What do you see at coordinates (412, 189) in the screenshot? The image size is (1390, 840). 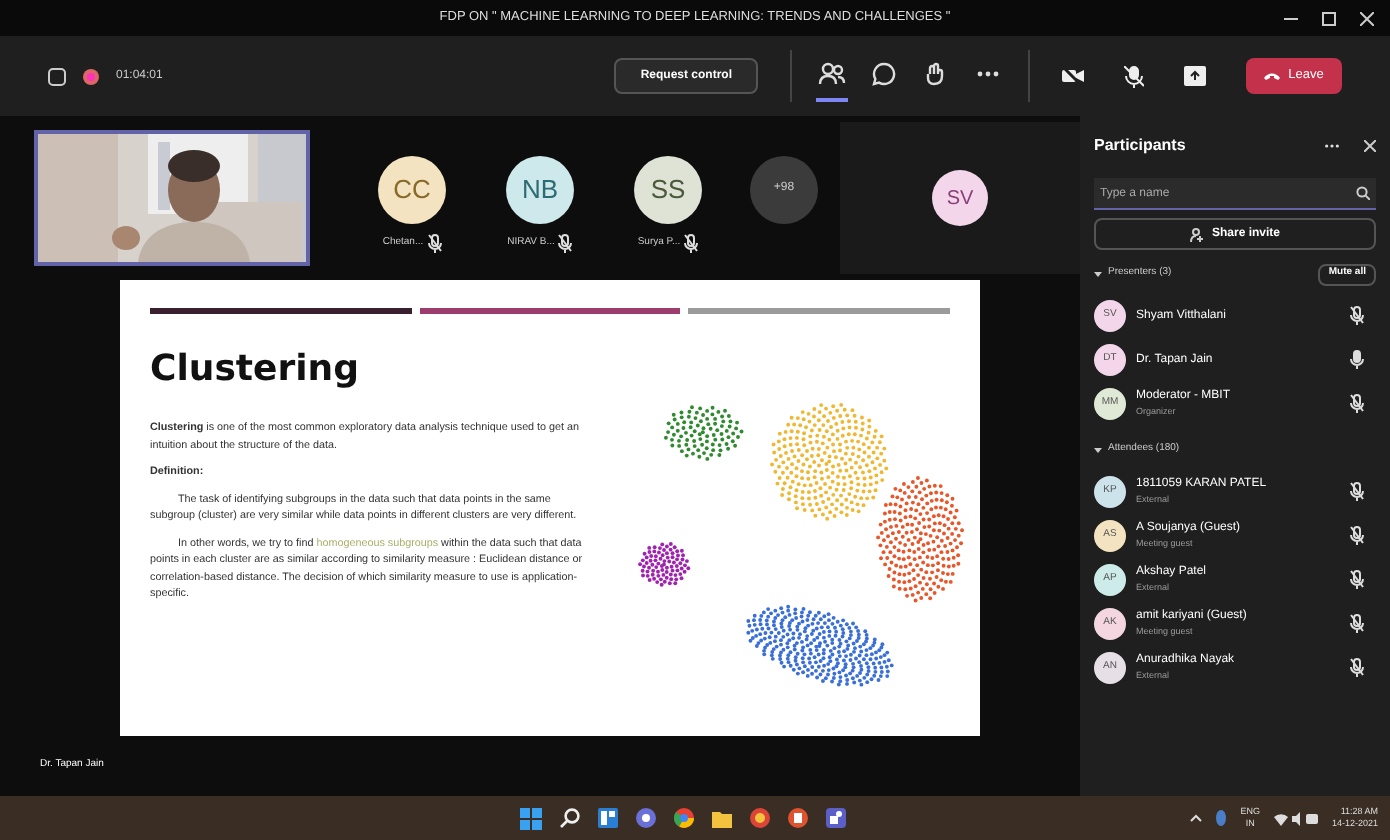 I see `avatar: CC` at bounding box center [412, 189].